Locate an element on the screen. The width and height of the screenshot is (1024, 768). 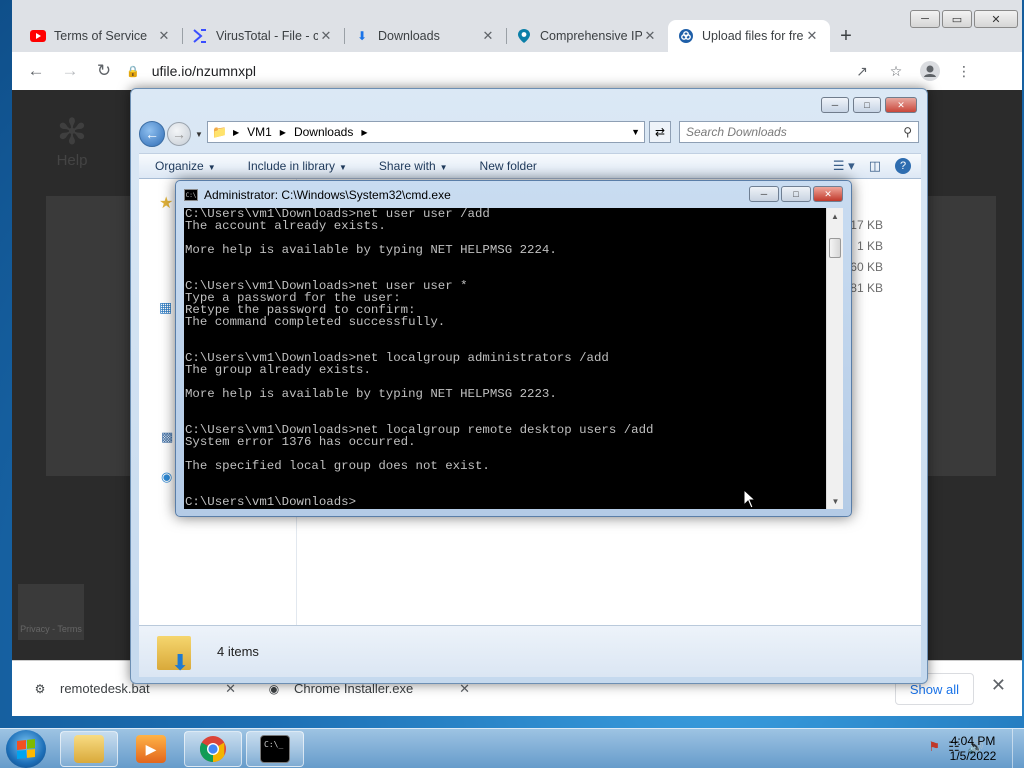
help-link: Help is located at coordinates (72, 160).